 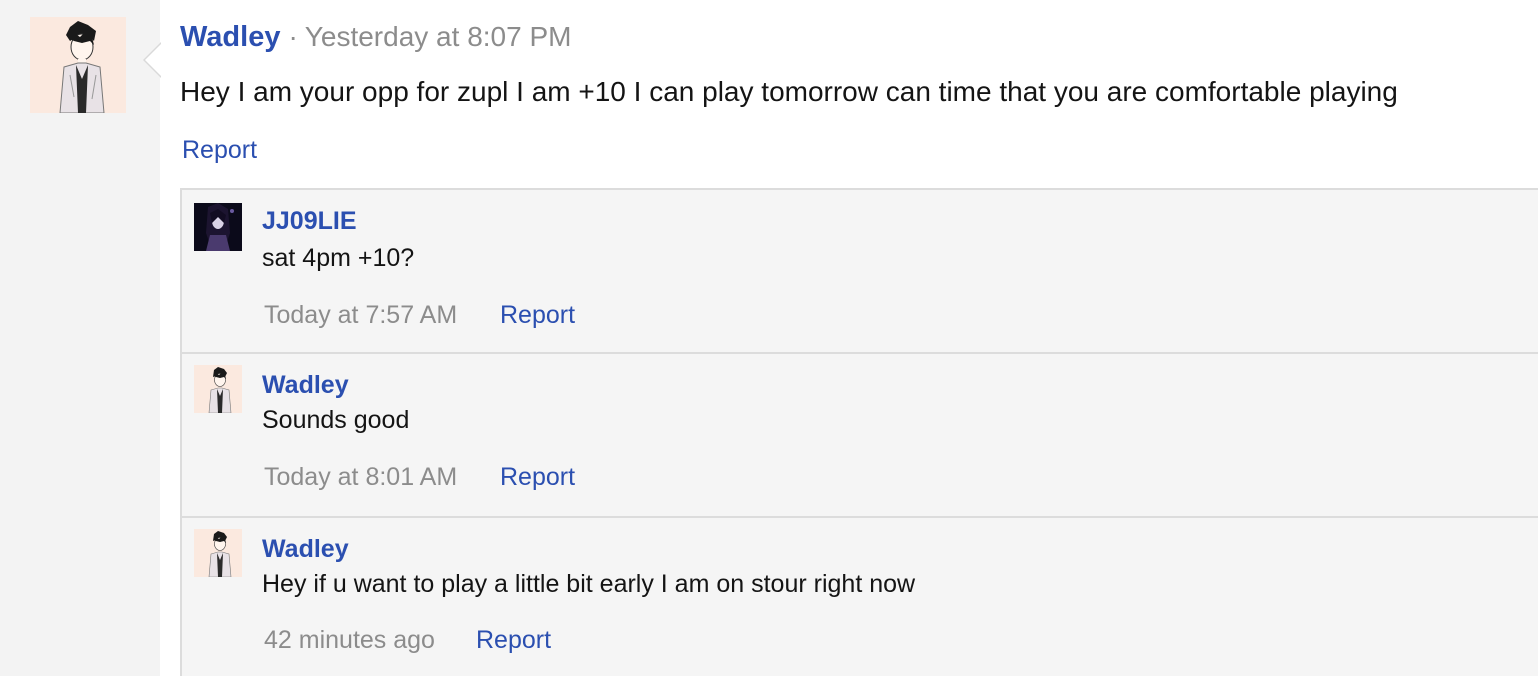 What do you see at coordinates (152, 60) in the screenshot?
I see `bubble-arrow` at bounding box center [152, 60].